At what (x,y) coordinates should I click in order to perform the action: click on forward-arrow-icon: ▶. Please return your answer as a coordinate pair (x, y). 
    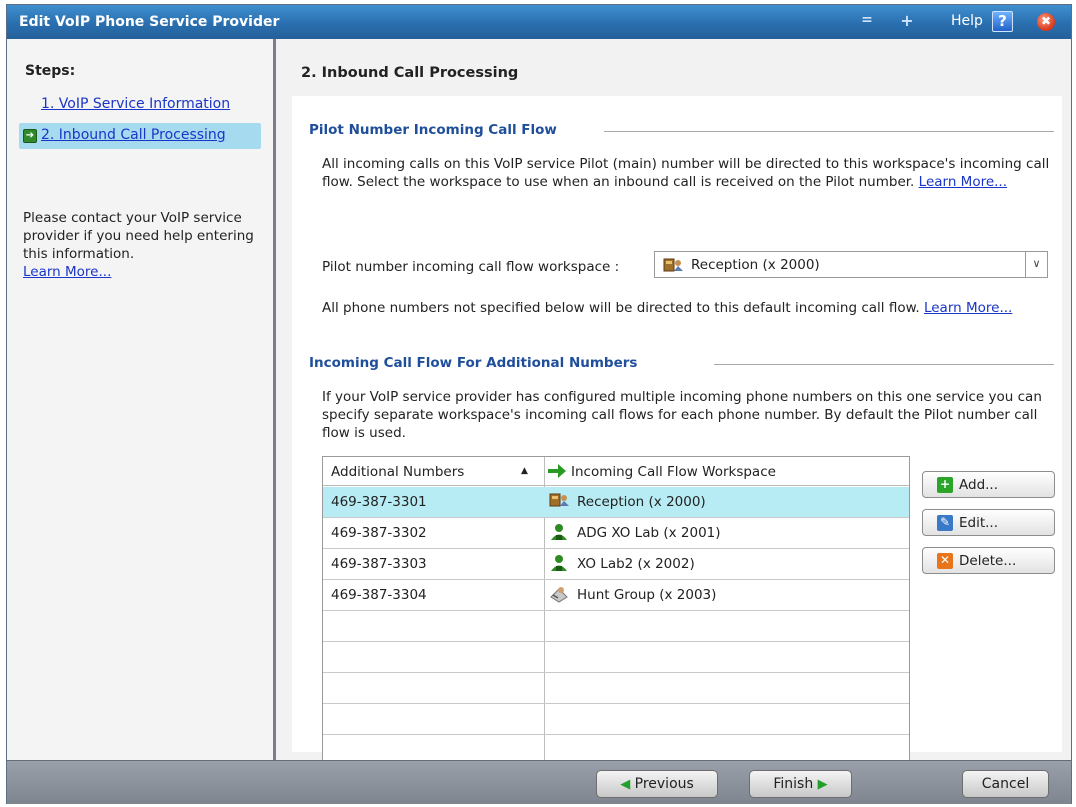
    Looking at the image, I should click on (822, 784).